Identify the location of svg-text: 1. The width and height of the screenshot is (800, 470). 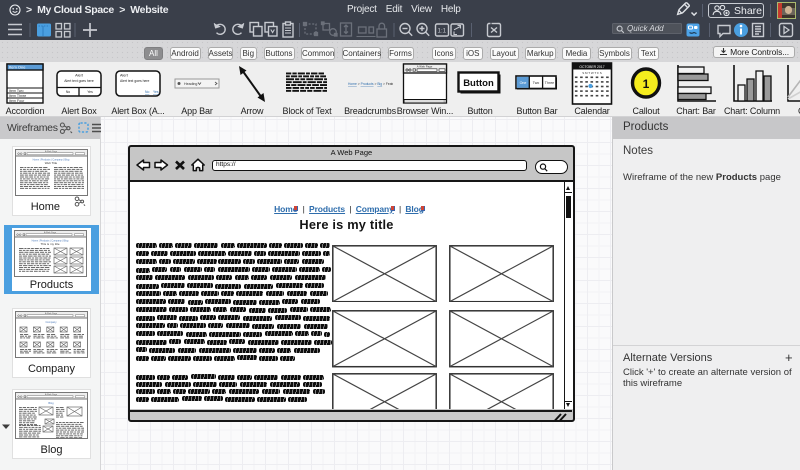
(646, 84).